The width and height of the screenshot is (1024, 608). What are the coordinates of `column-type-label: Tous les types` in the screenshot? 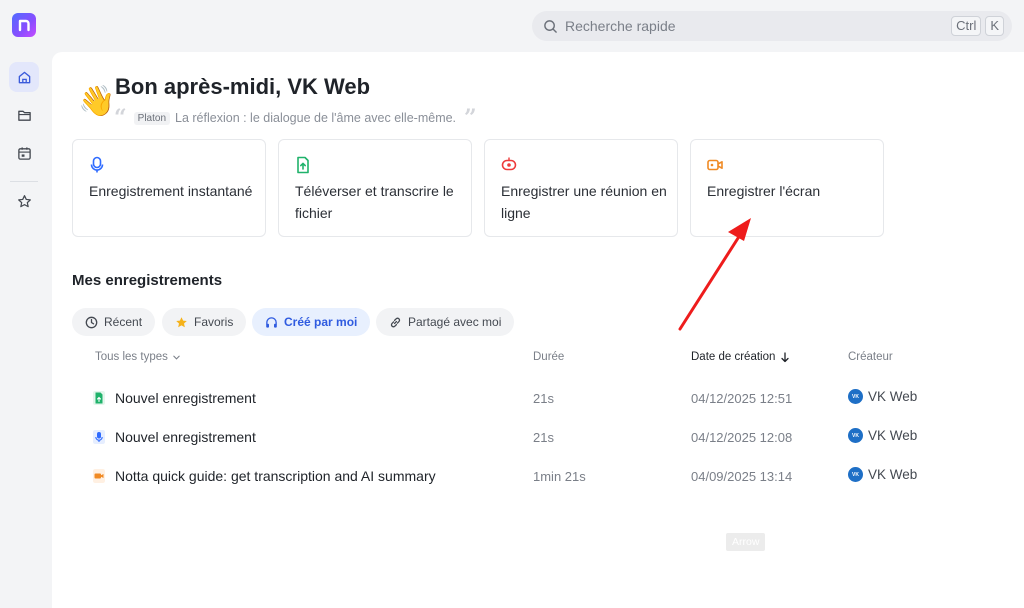 It's located at (131, 357).